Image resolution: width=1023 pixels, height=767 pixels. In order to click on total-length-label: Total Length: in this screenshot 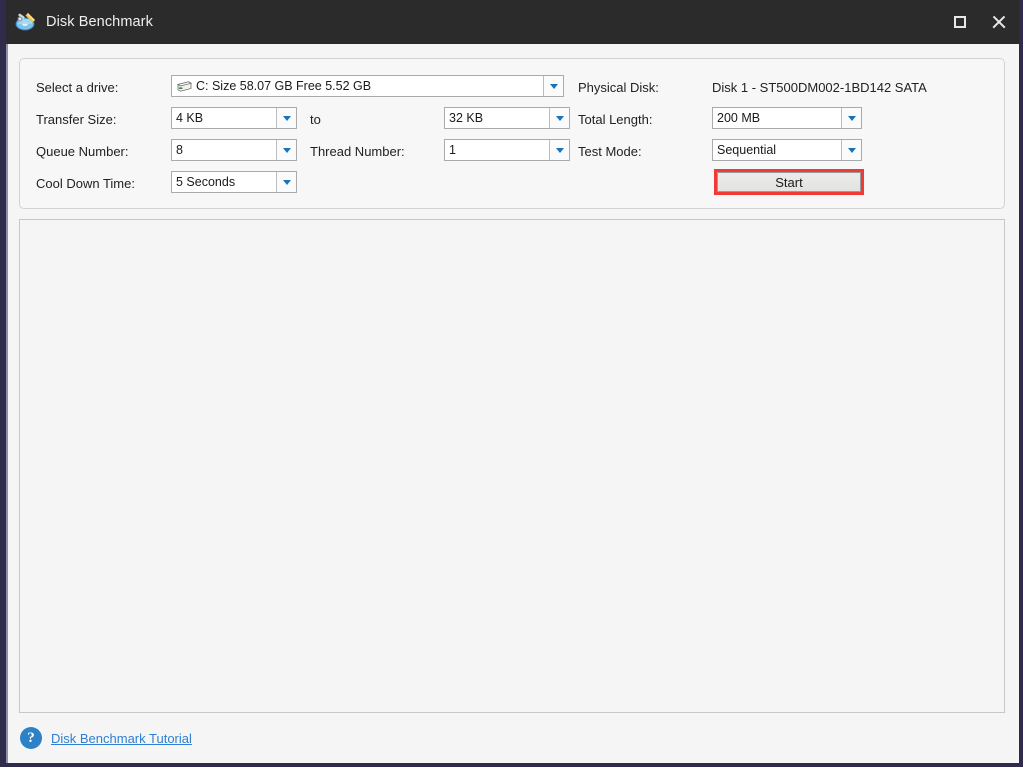, I will do `click(615, 119)`.